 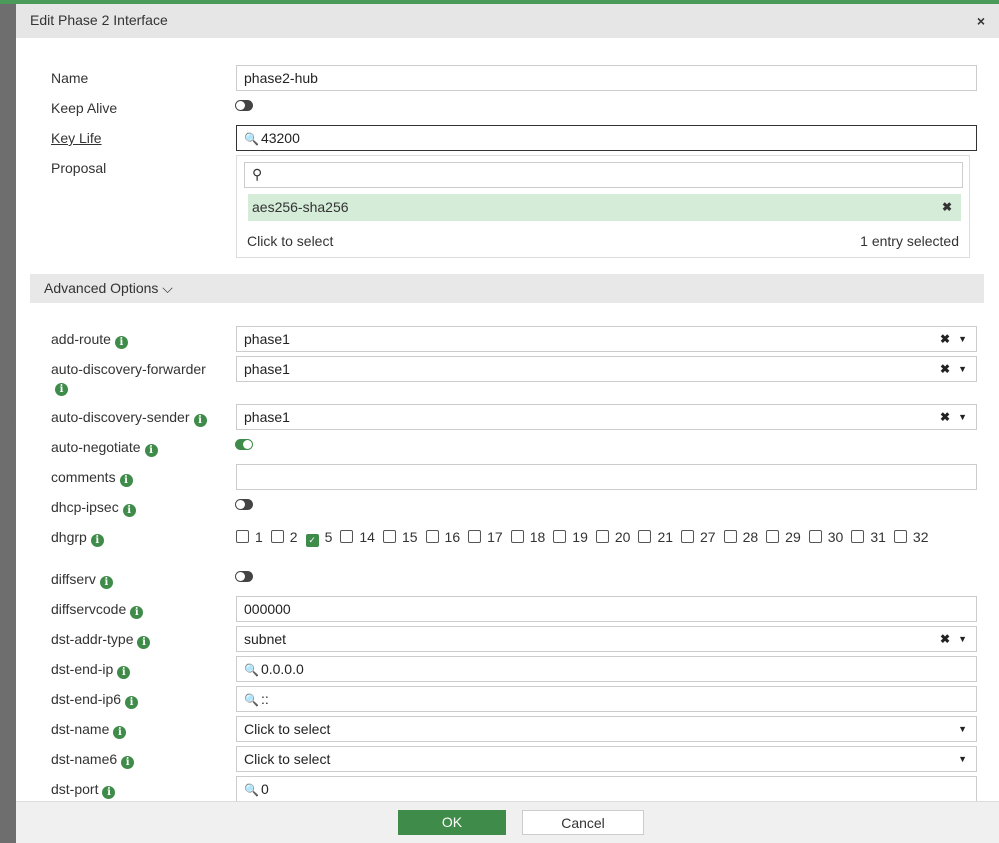 I want to click on keep-alive-label: Keep Alive, so click(x=84, y=108).